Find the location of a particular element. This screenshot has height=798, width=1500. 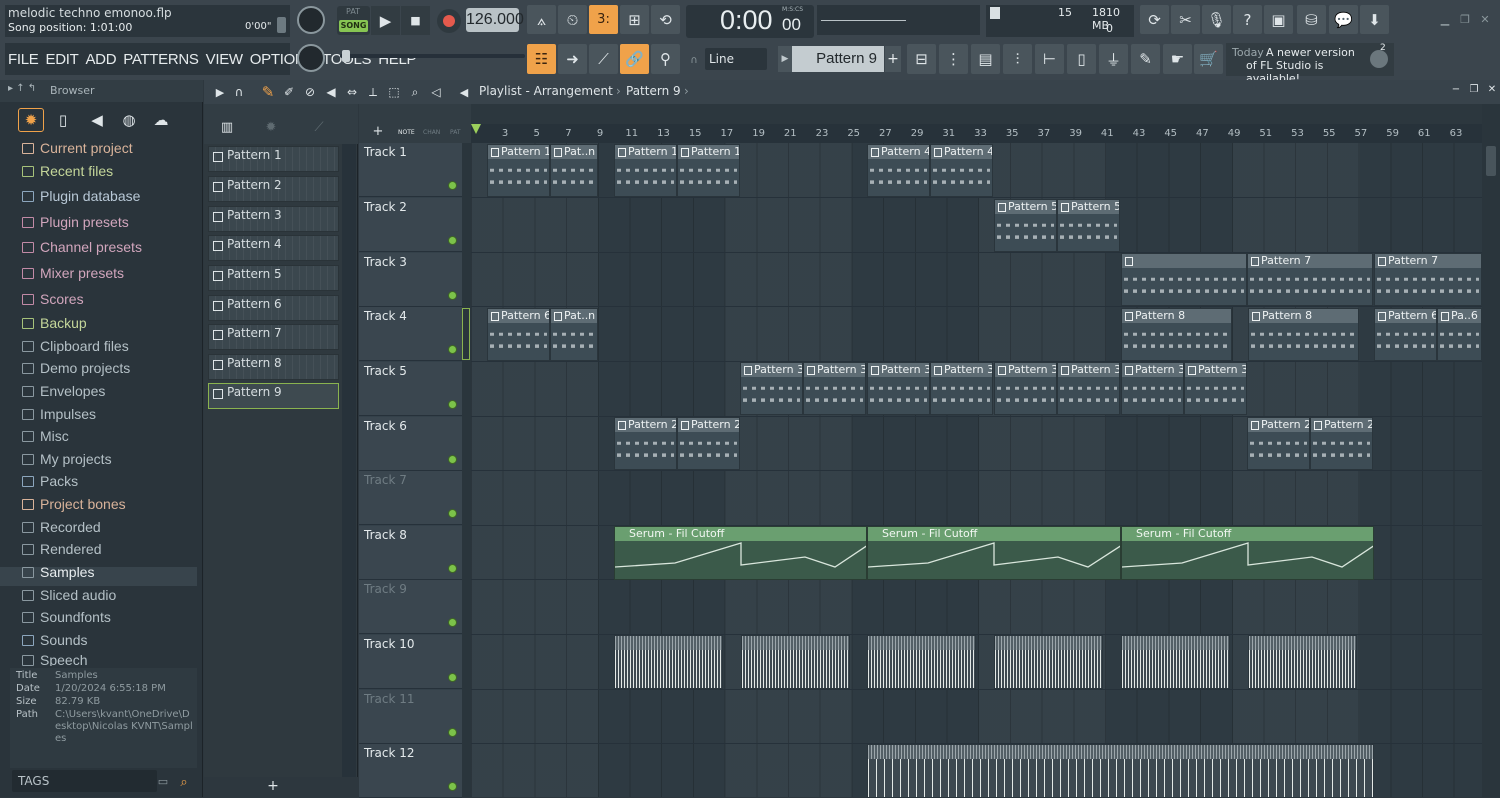

clip-pattern-7-series is located at coordinates (1184, 279).